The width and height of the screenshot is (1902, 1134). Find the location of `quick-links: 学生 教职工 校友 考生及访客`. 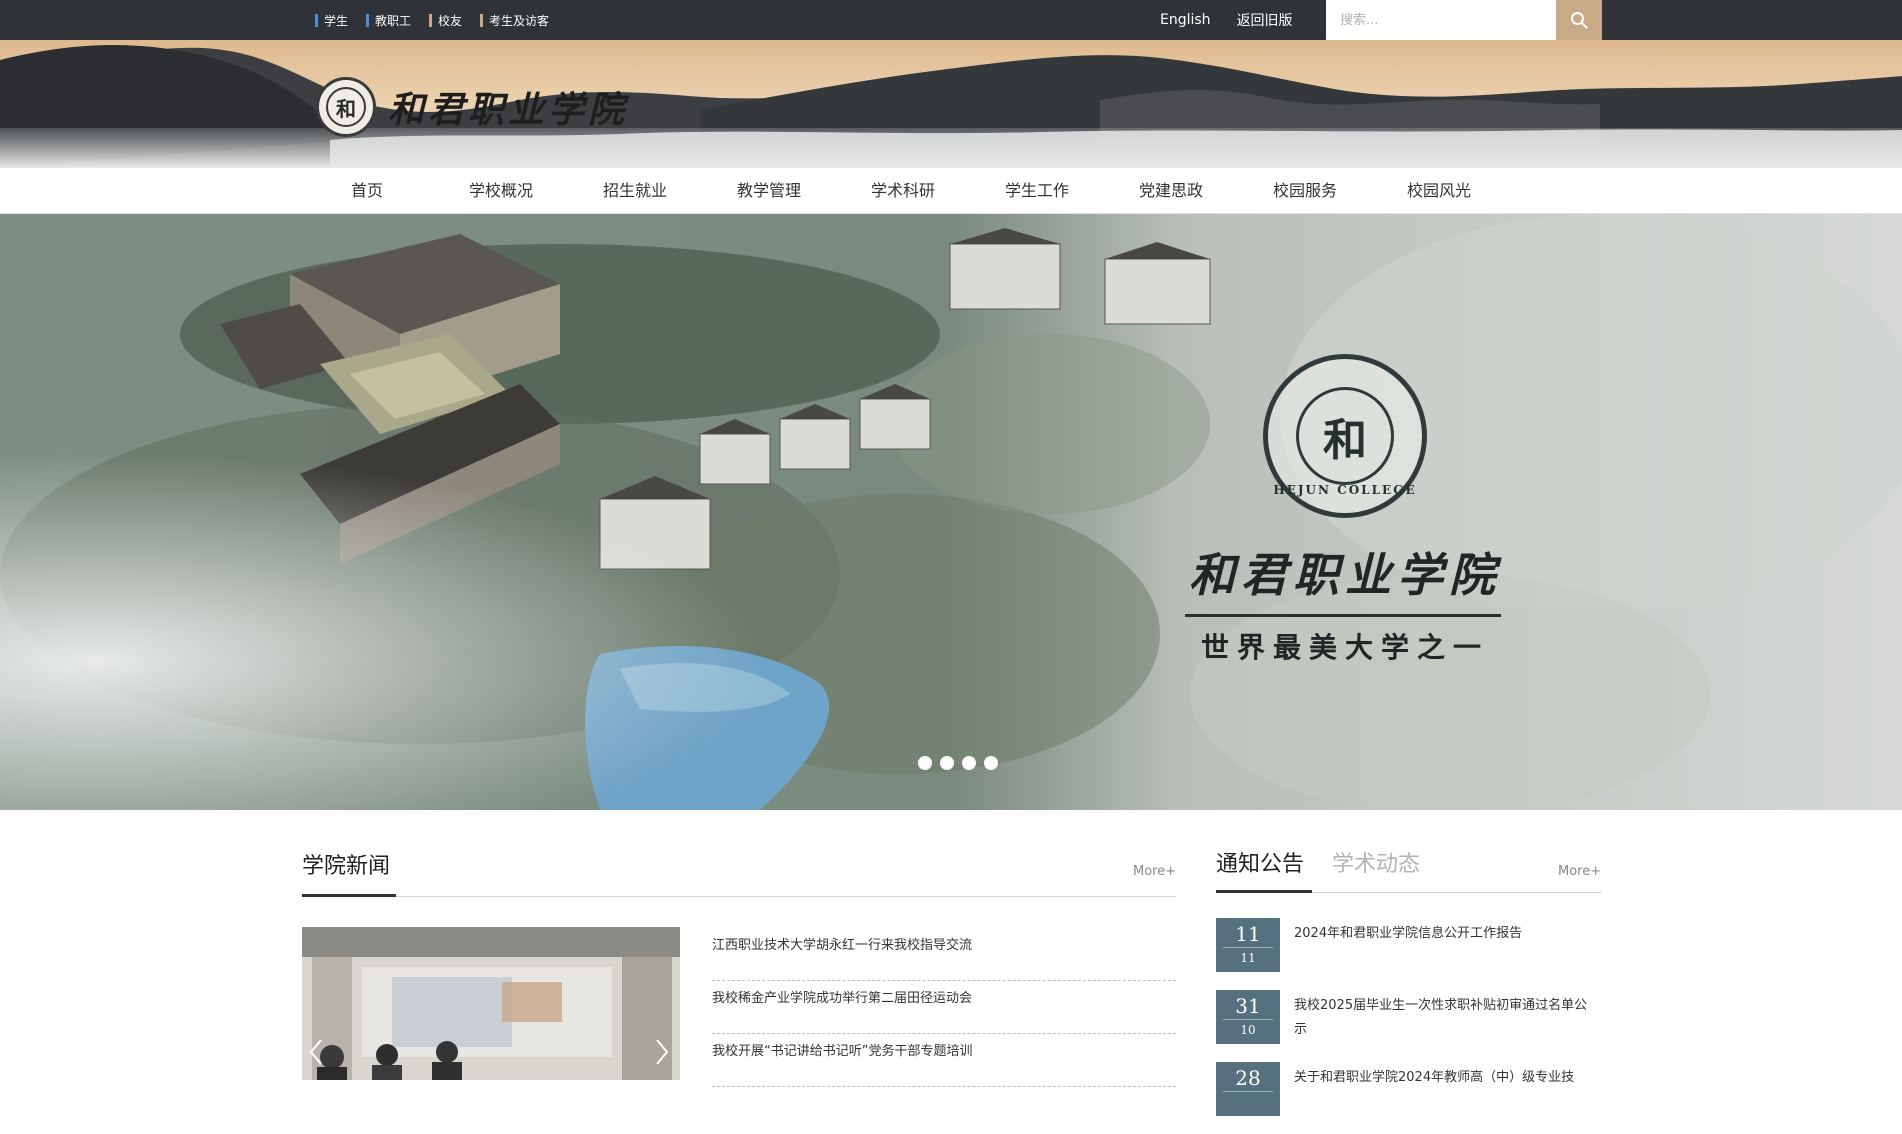

quick-links: 学生 教职工 校友 考生及访客 is located at coordinates (441, 20).